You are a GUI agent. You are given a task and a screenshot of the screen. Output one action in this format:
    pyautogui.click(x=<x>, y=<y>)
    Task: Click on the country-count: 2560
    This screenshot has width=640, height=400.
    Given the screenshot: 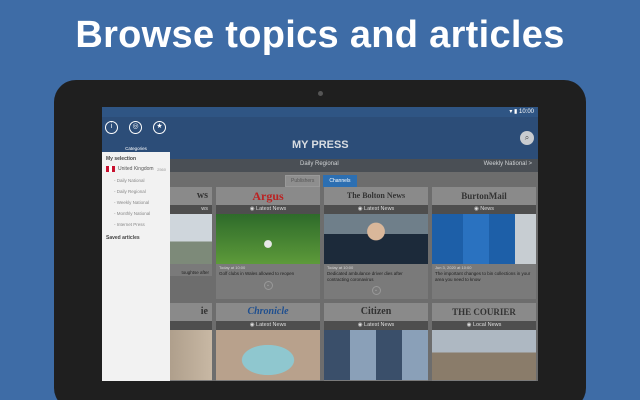 What is the action you would take?
    pyautogui.click(x=161, y=169)
    